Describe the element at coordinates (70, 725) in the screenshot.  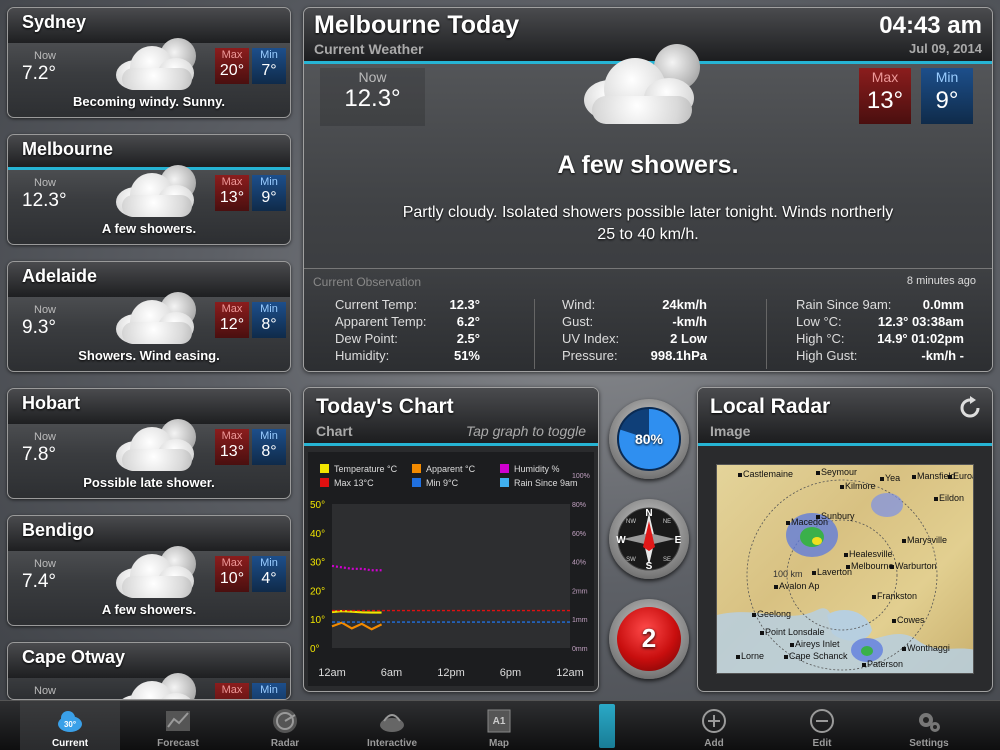
I see `tab-current: 30° Current` at that location.